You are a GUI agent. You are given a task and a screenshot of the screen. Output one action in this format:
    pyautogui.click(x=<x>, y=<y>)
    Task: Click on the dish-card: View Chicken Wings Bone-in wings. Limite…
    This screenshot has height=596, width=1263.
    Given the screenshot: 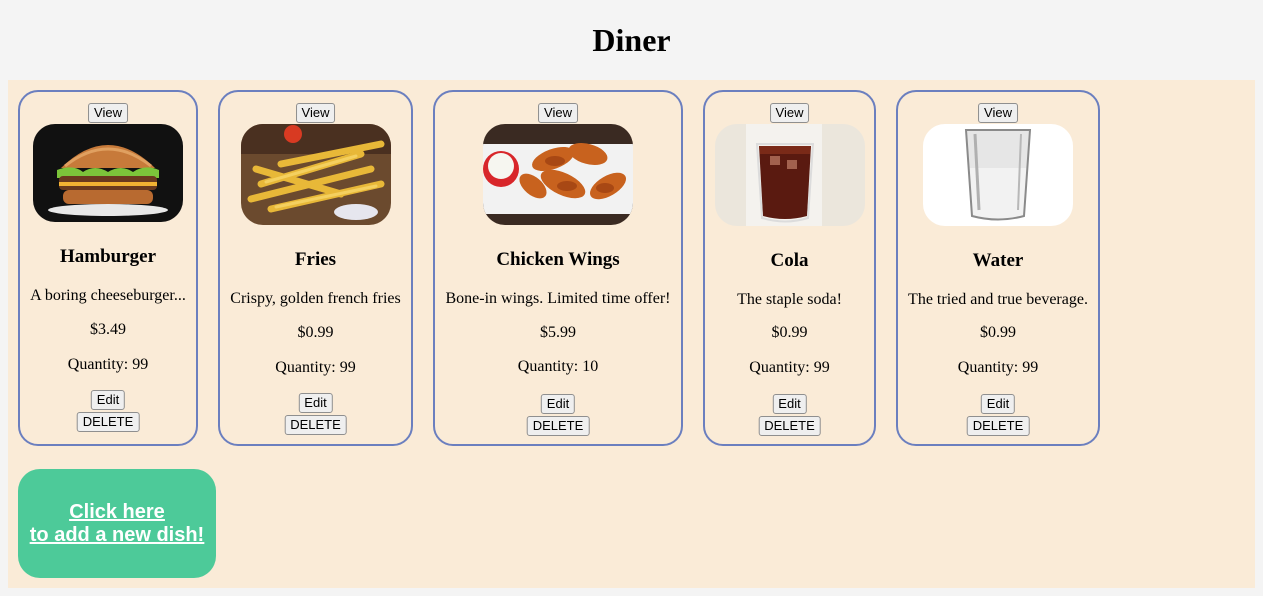 What is the action you would take?
    pyautogui.click(x=558, y=268)
    